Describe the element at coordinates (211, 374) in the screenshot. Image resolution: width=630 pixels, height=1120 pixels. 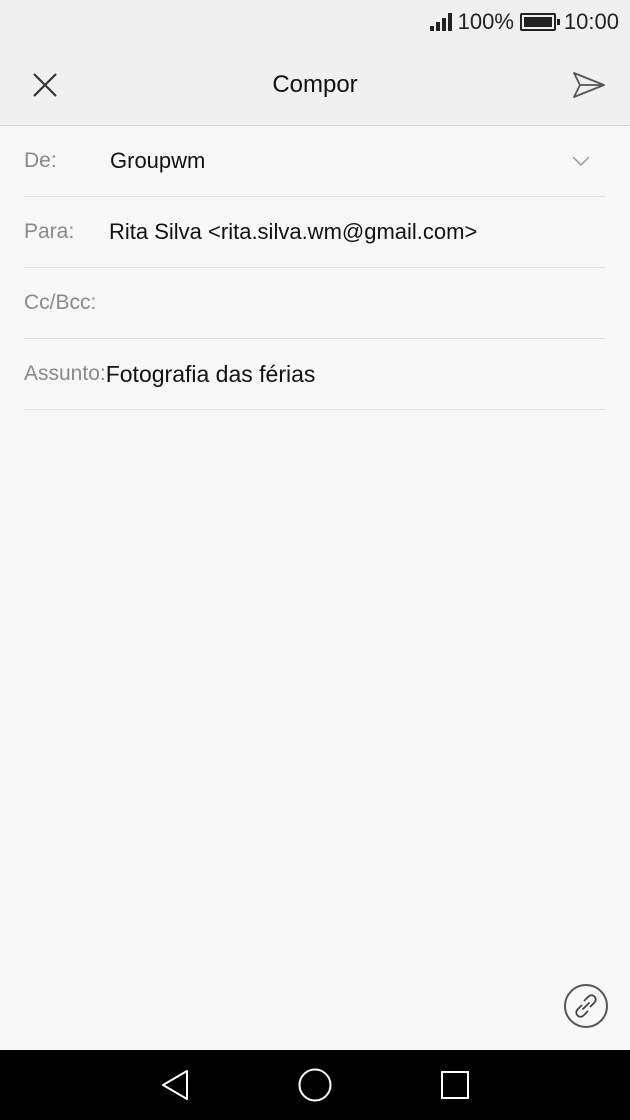
I see `subject-field: Fotografia das férias` at that location.